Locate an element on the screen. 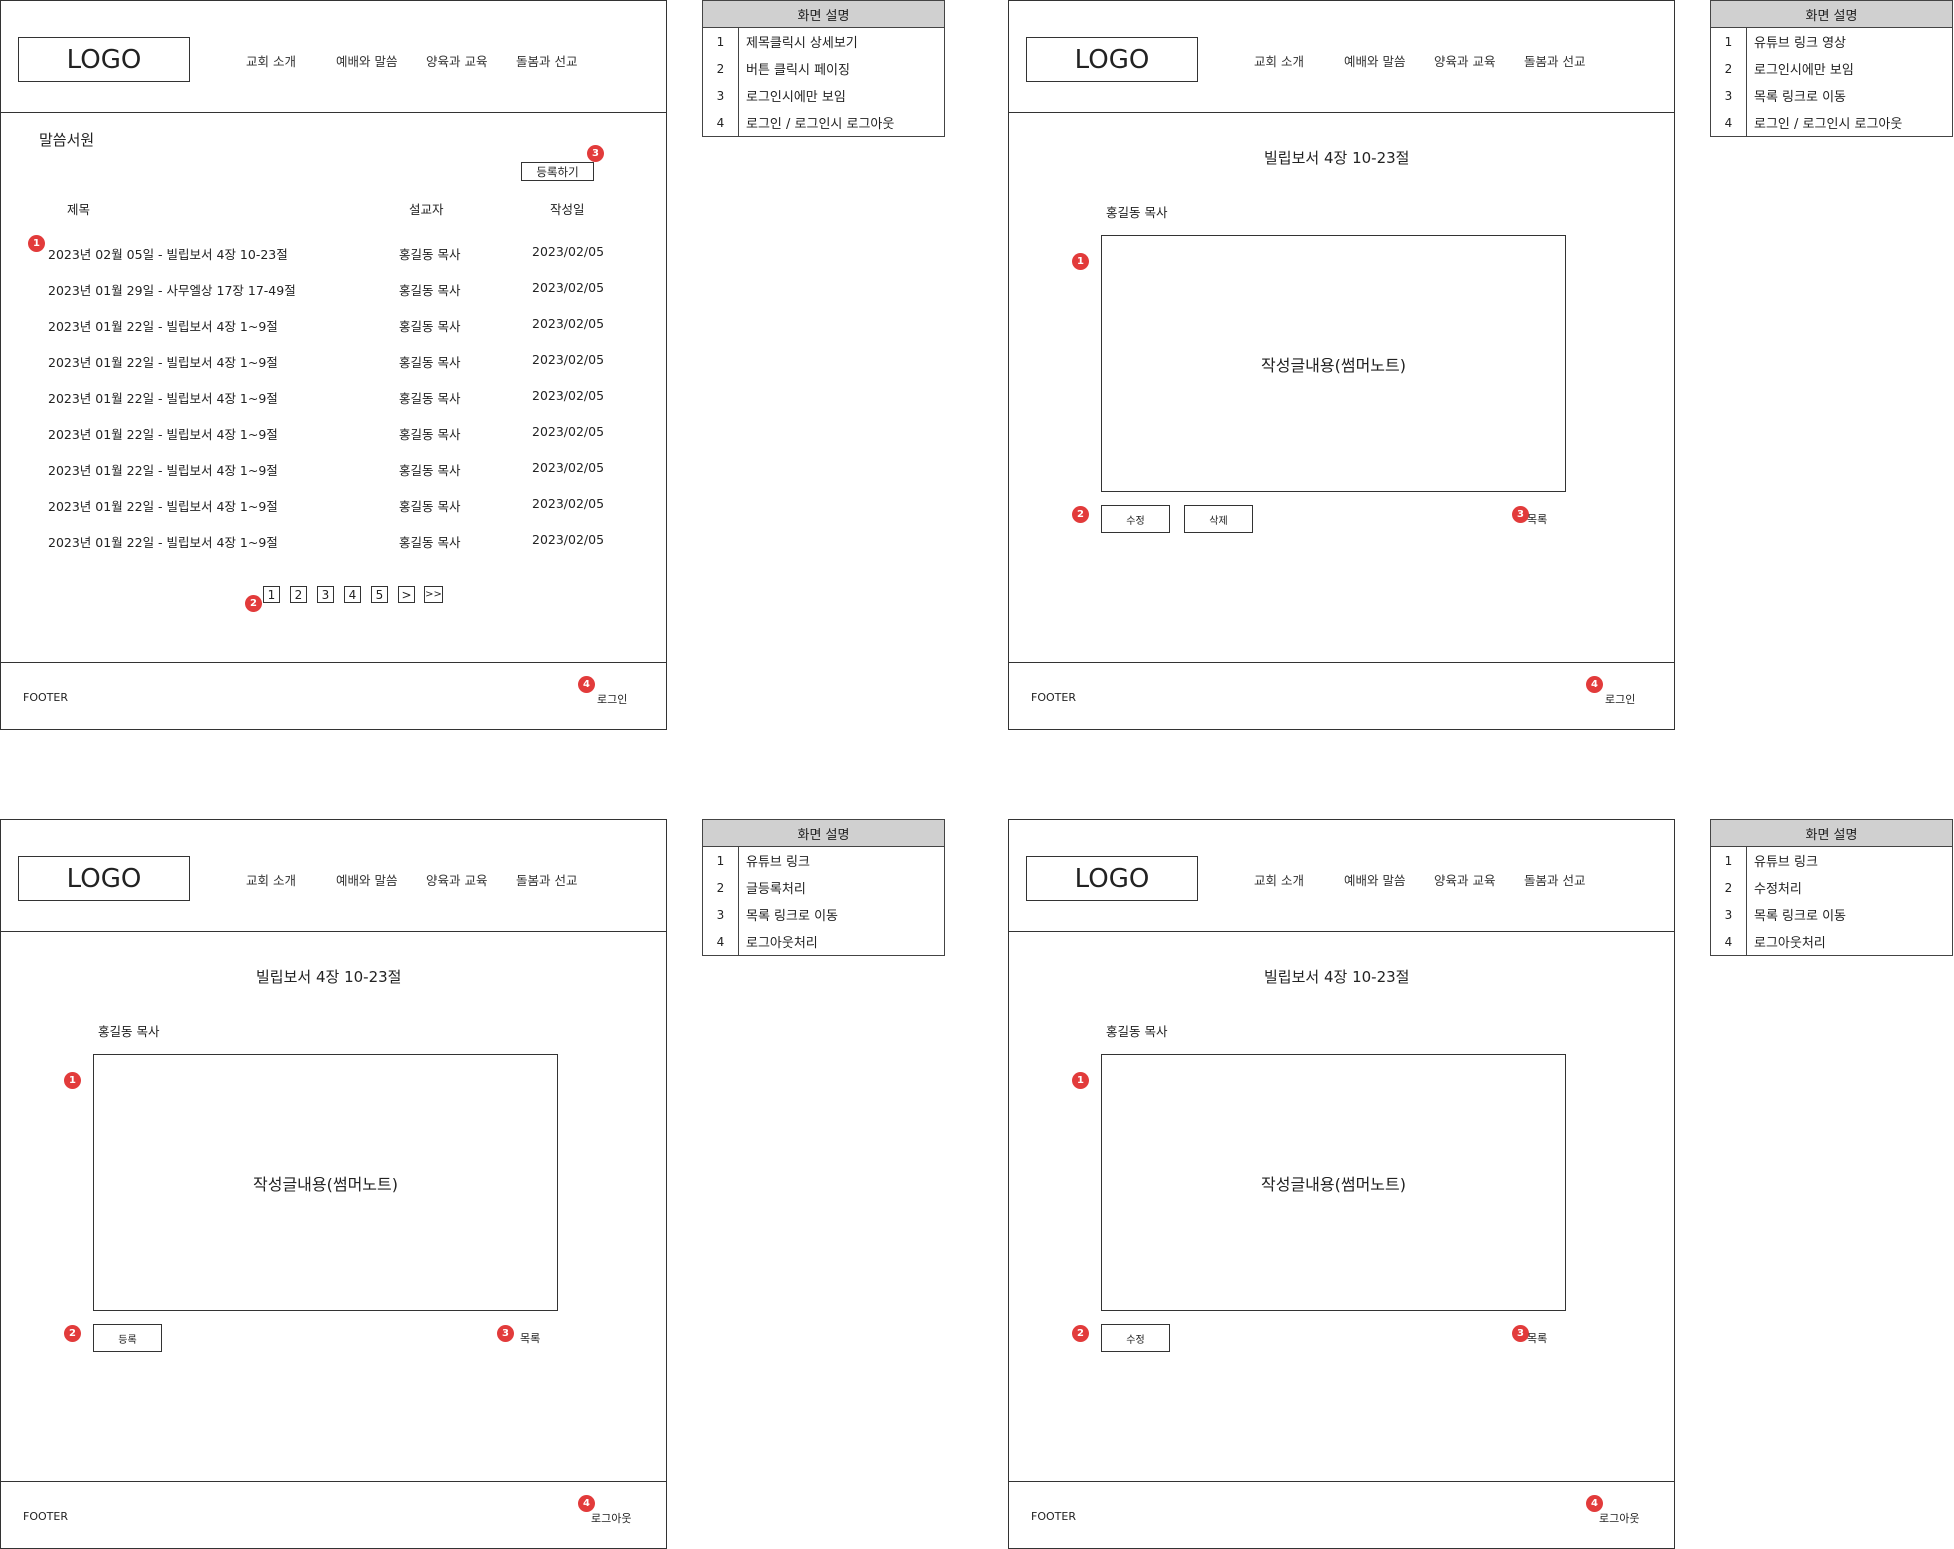 This screenshot has width=1954, height=1549. description-row: 3 목록 링크로 이동 is located at coordinates (1831, 914).